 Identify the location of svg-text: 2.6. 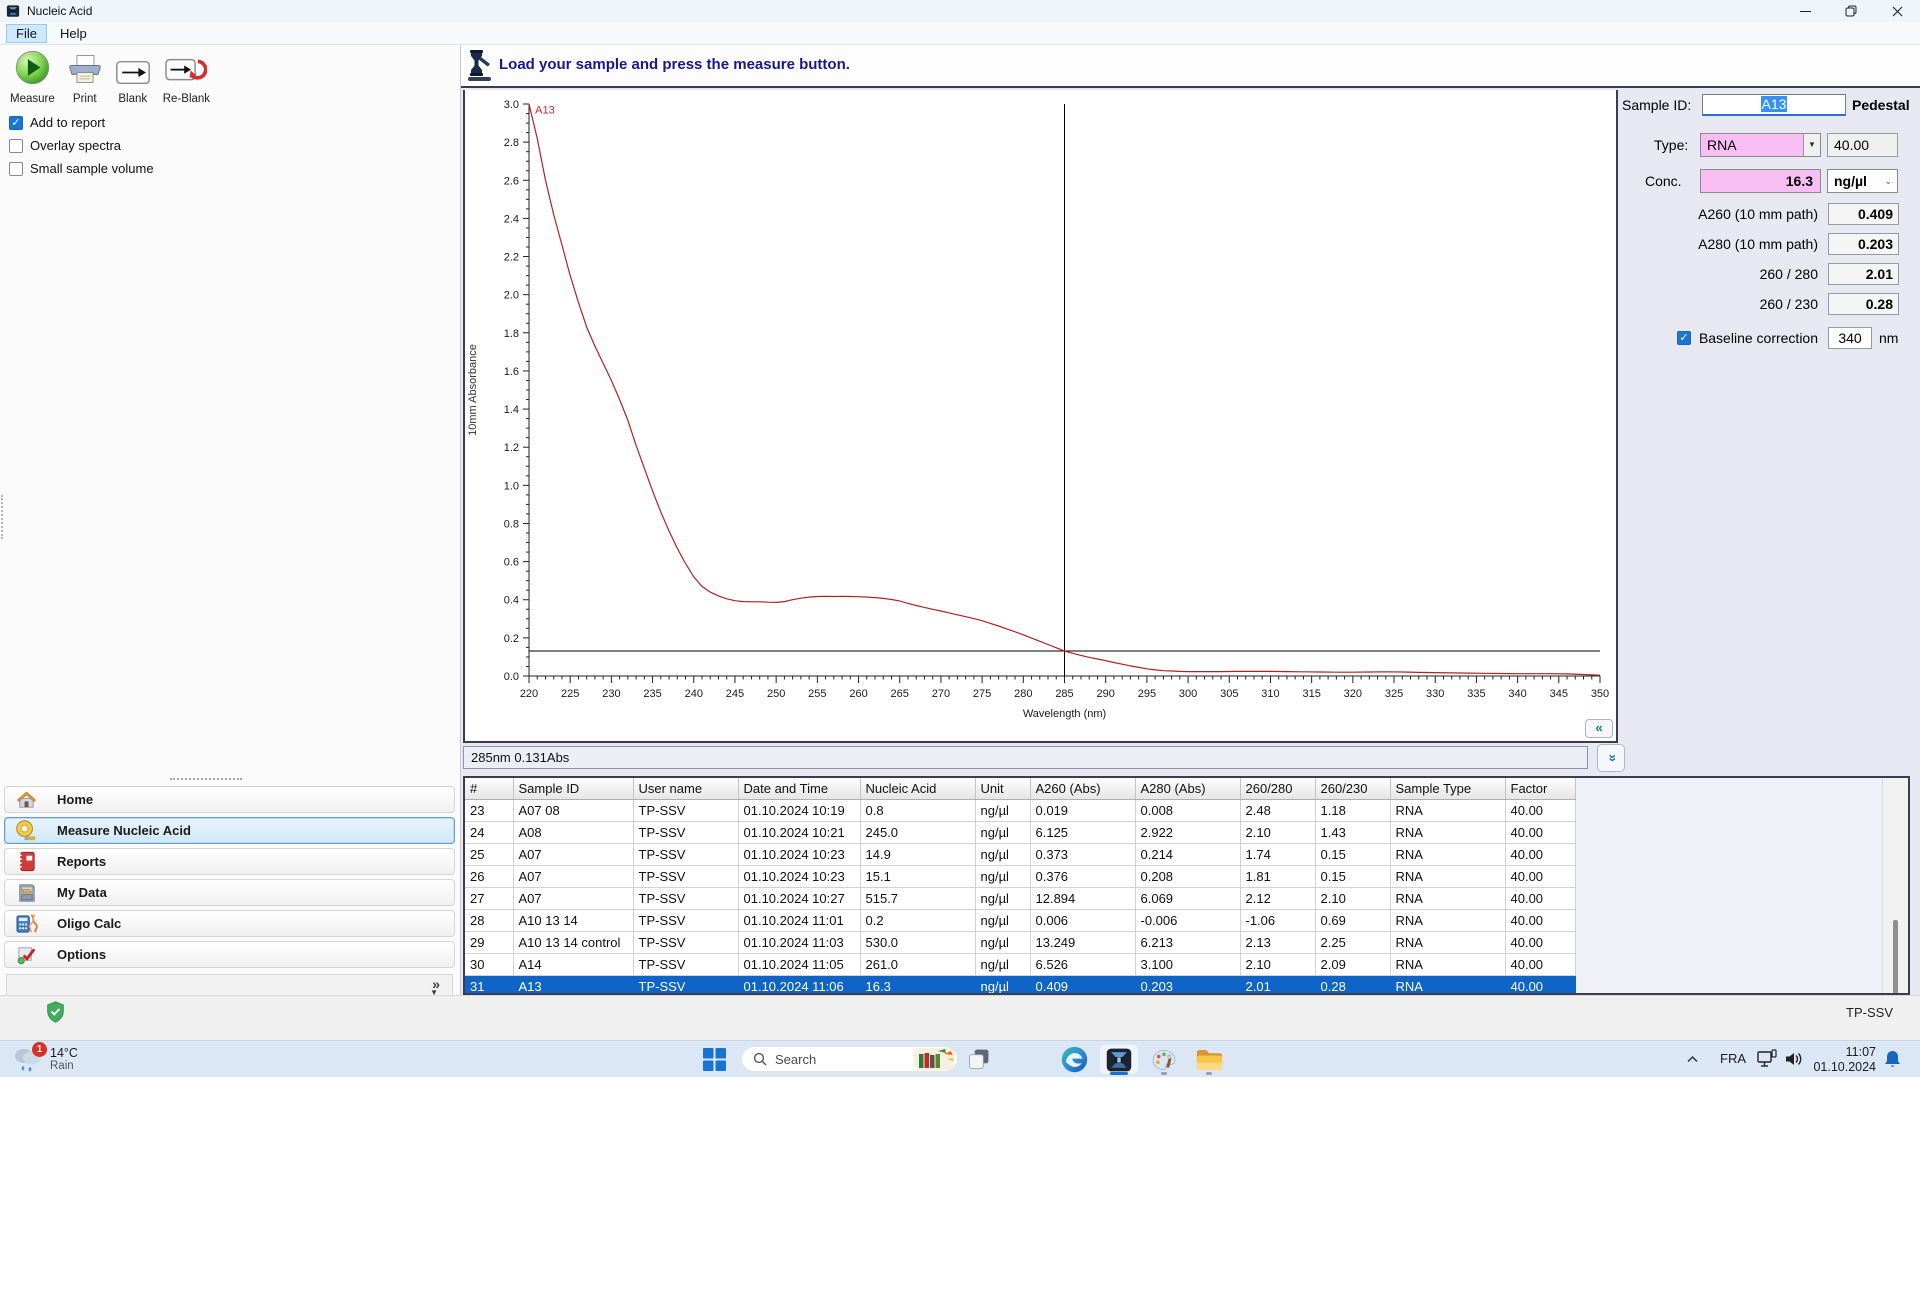
(511, 181).